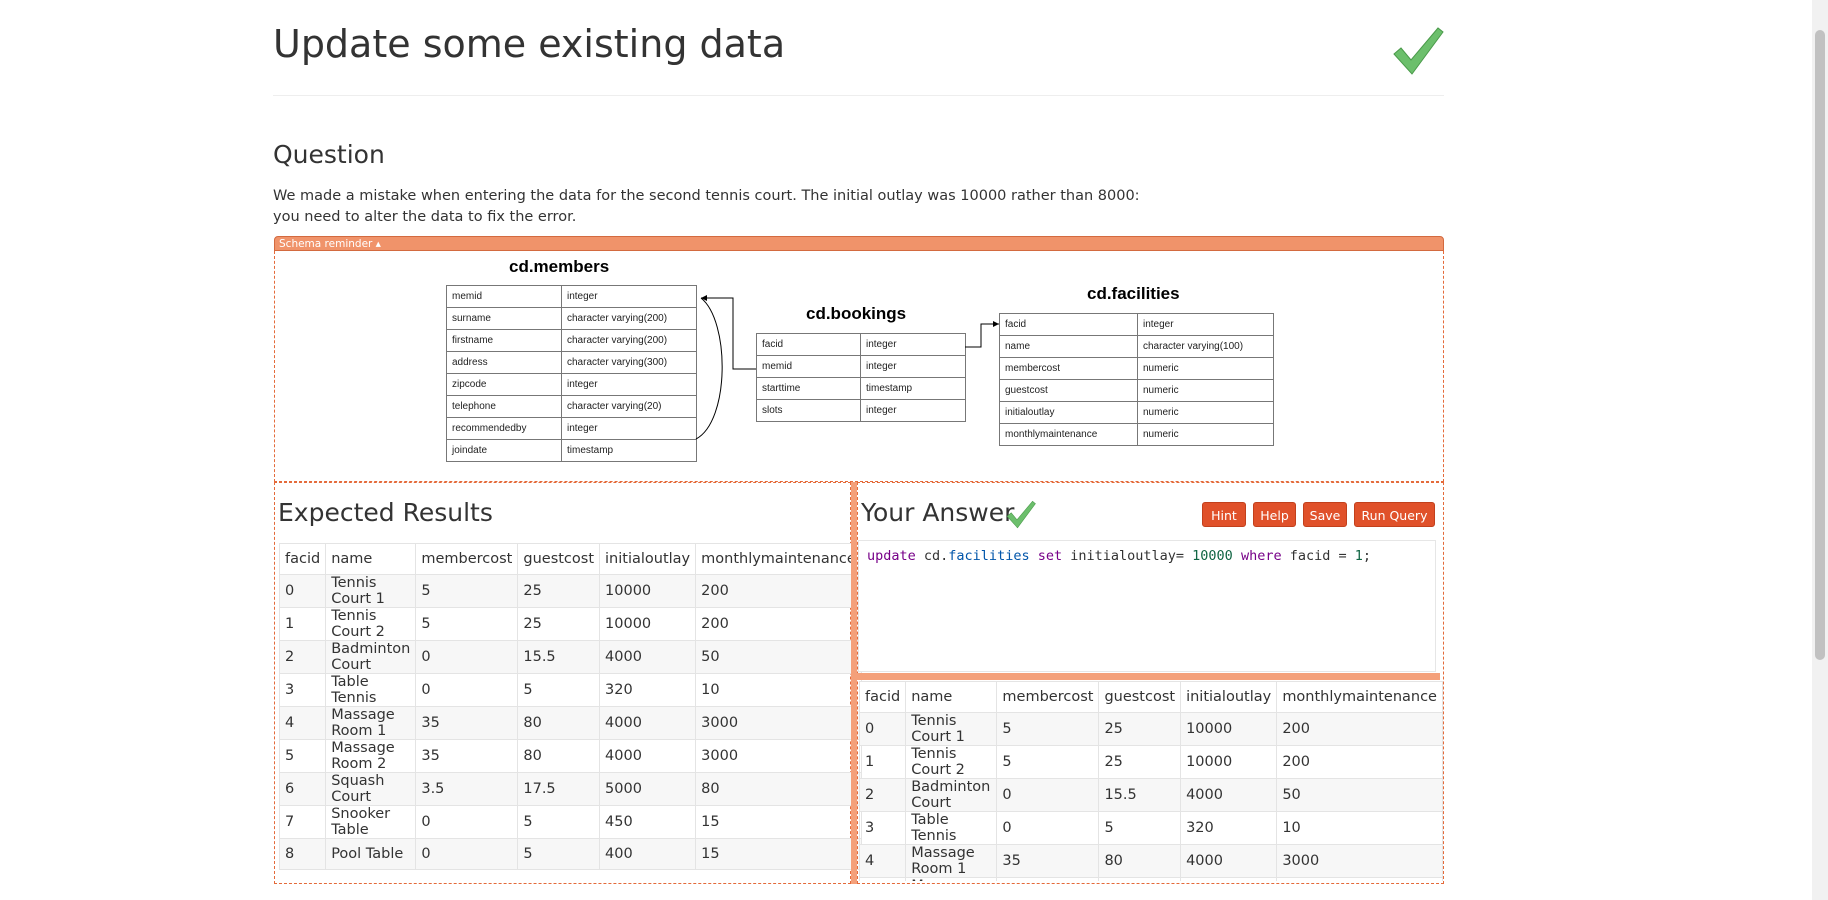 The width and height of the screenshot is (1828, 900). Describe the element at coordinates (938, 512) in the screenshot. I see `your-answer-title: Your Answer` at that location.